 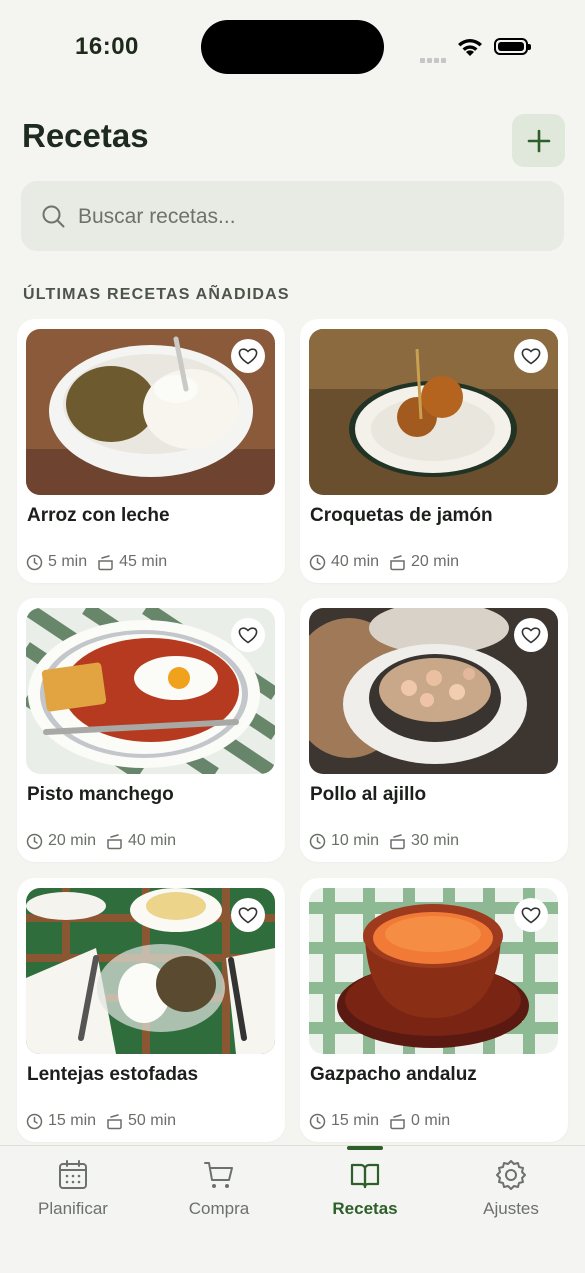 I want to click on recipe-card: Lentejas estofadas 15 min 50 min, so click(x=151, y=1010).